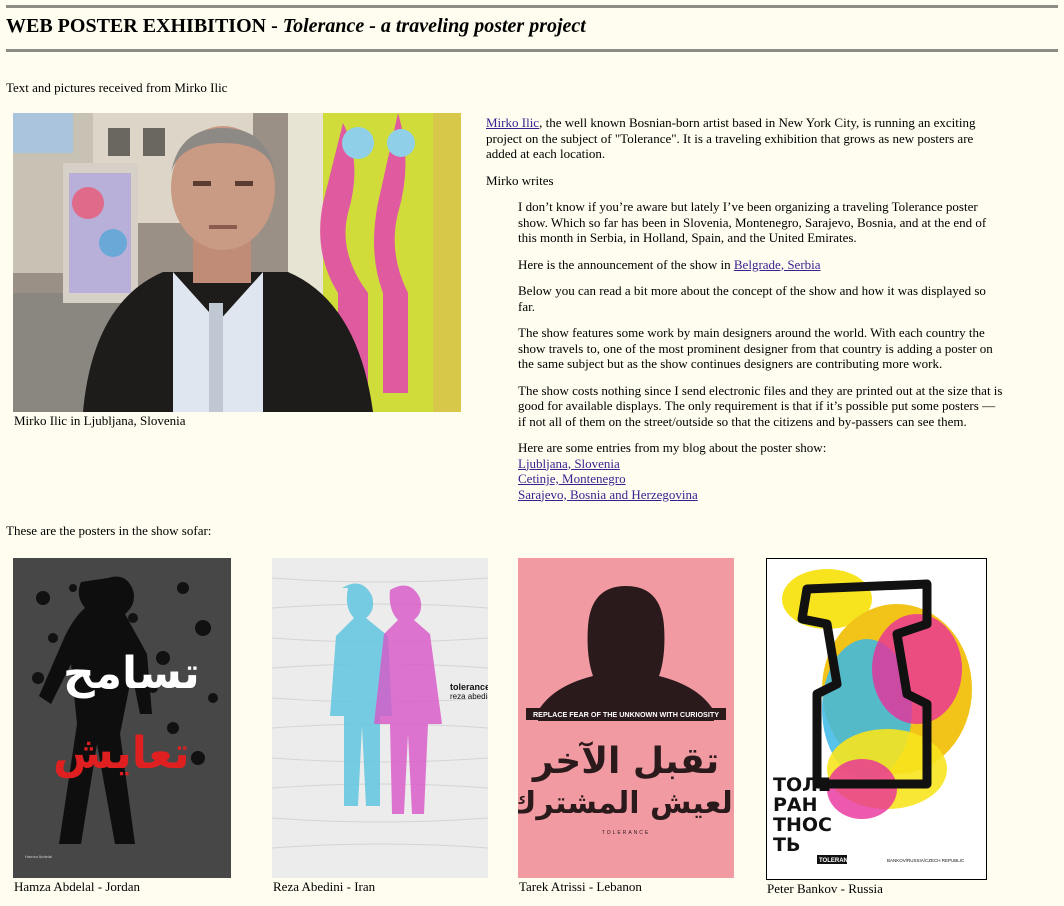  Describe the element at coordinates (580, 886) in the screenshot. I see `poster-caption-3: Tarek Atrissi - Lebanon` at that location.